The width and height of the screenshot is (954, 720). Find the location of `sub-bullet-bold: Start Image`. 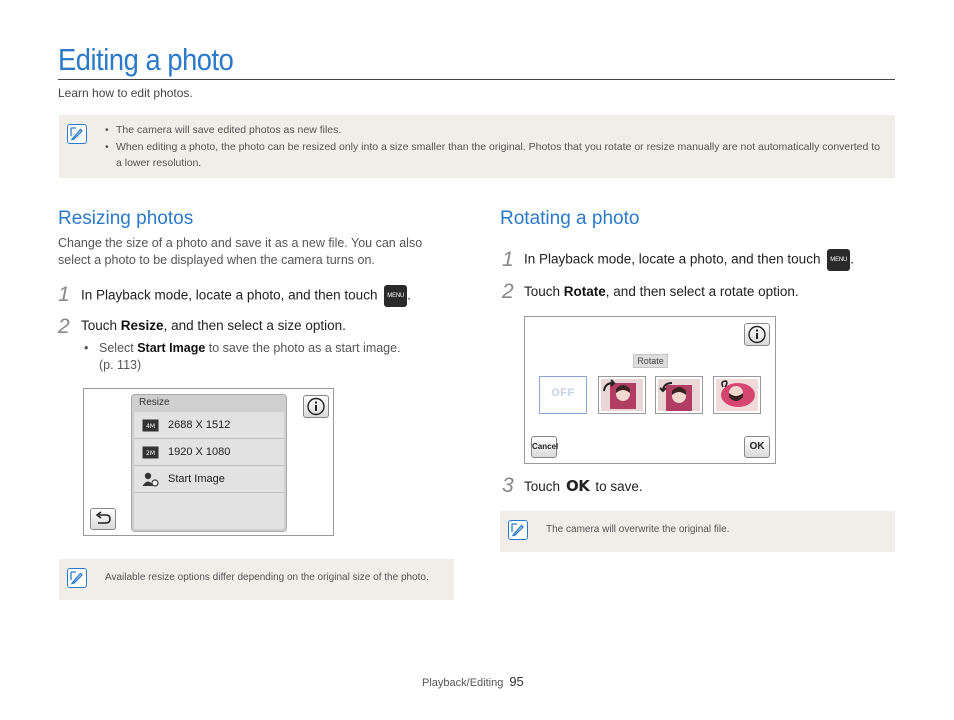

sub-bullet-bold: Start Image is located at coordinates (171, 348).